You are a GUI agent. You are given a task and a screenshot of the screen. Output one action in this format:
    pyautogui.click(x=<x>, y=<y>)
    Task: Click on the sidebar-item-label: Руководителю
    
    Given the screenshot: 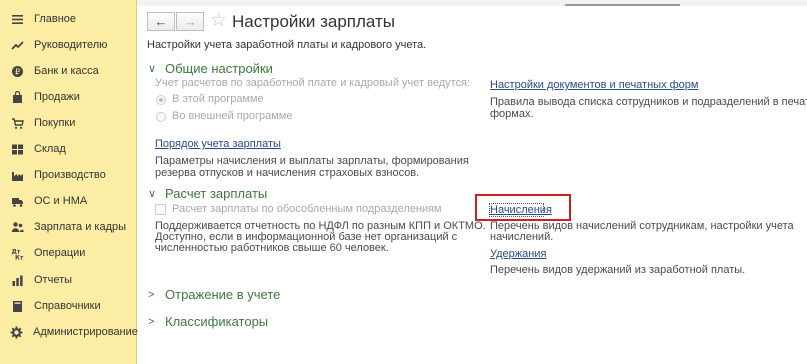 What is the action you would take?
    pyautogui.click(x=71, y=45)
    